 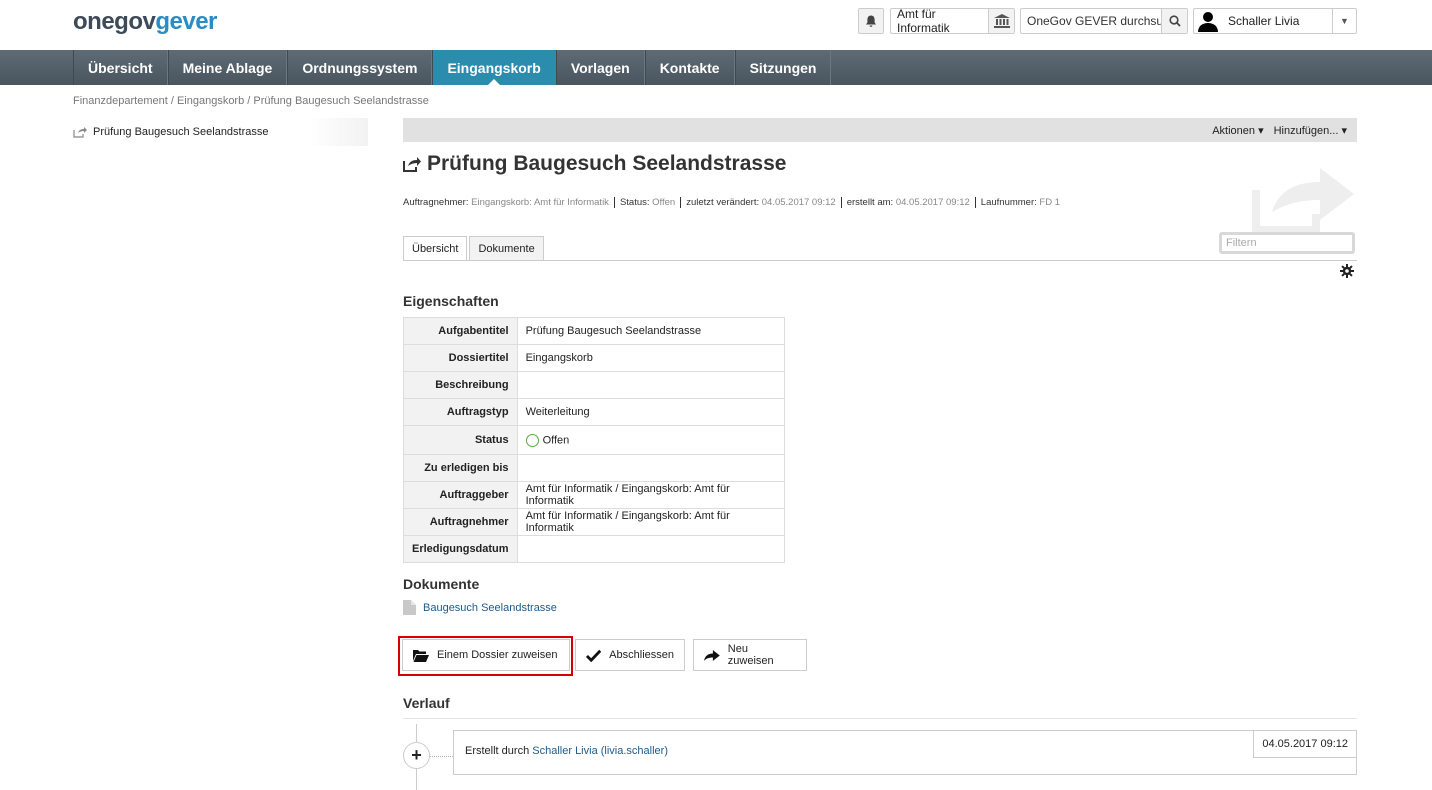 What do you see at coordinates (1347, 271) in the screenshot?
I see `gear-icon` at bounding box center [1347, 271].